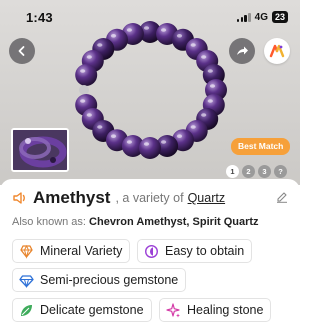  Describe the element at coordinates (282, 197) in the screenshot. I see `edit-icon` at that location.